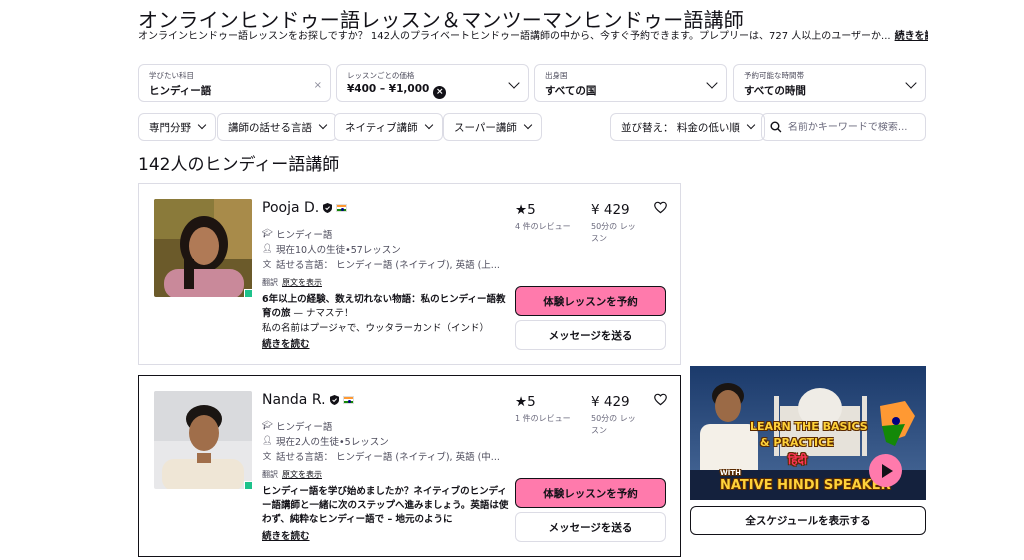 Image resolution: width=1024 pixels, height=560 pixels. I want to click on country-filter-label: 出身国, so click(556, 75).